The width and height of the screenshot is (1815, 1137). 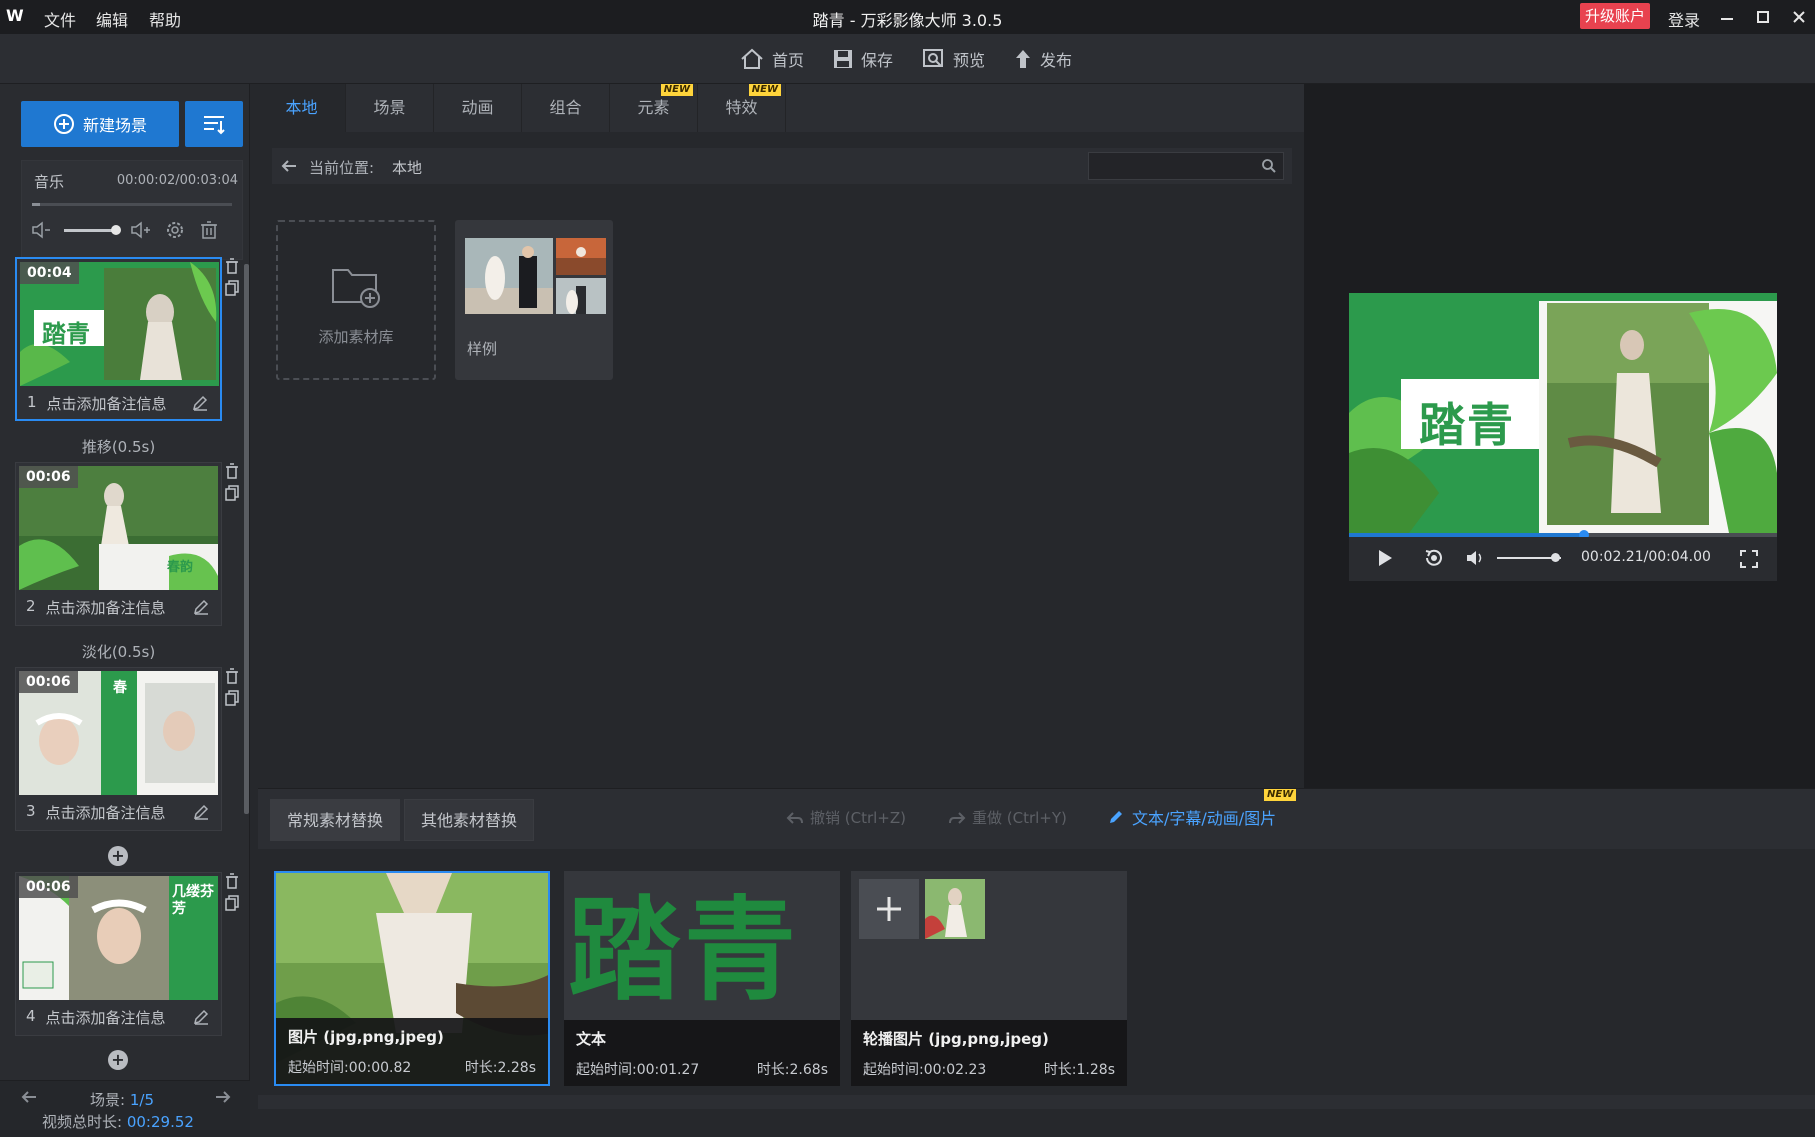 I want to click on publish-button: 发布, so click(x=1043, y=59).